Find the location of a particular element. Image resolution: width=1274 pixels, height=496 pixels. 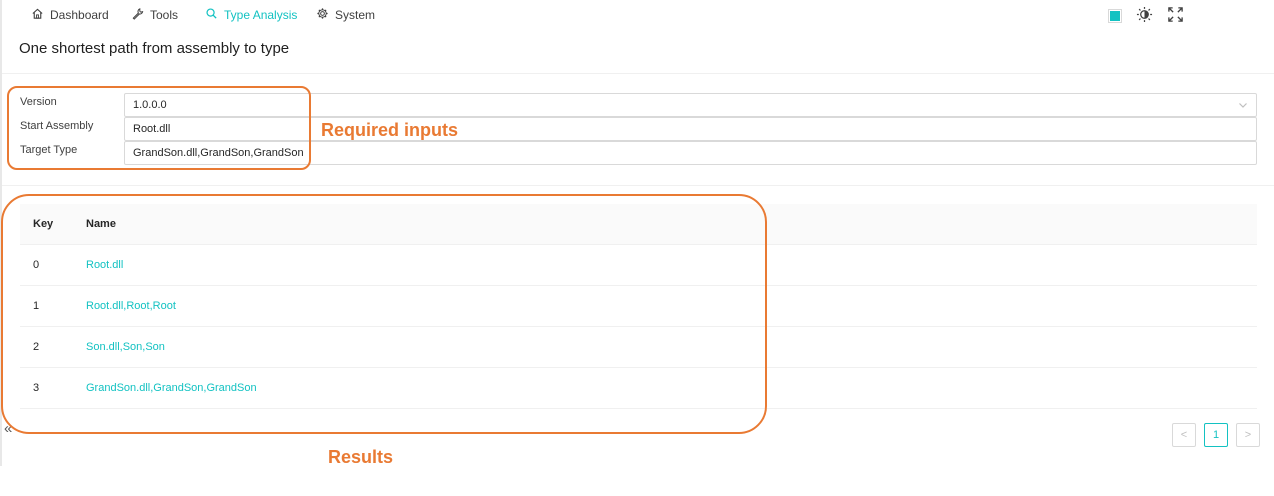

row-key: 1 is located at coordinates (36, 306).